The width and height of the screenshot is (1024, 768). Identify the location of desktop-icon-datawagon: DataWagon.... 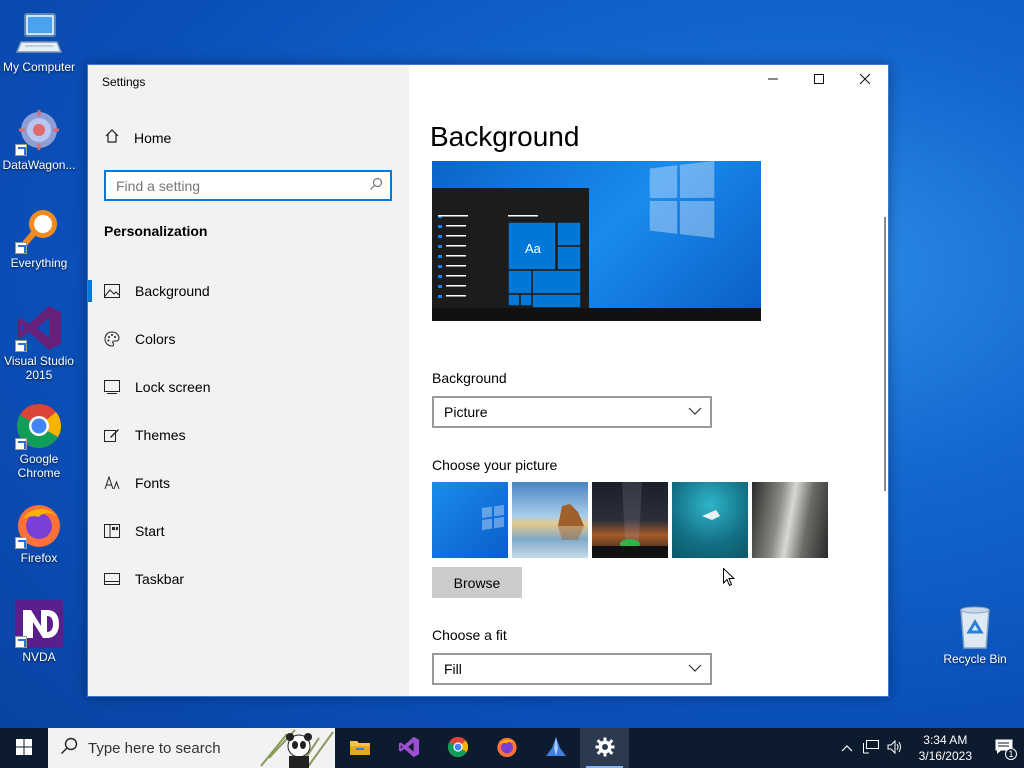
(39, 140).